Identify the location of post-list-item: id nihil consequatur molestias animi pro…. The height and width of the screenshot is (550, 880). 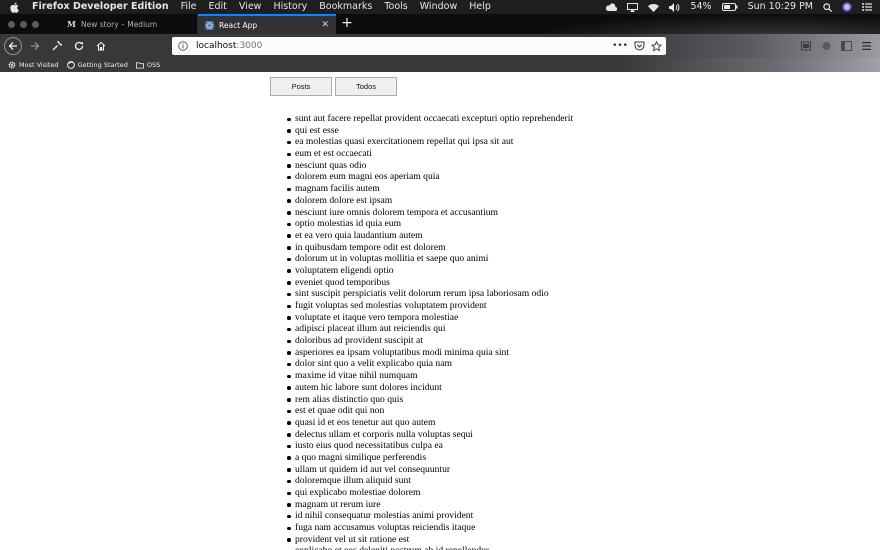
(429, 516).